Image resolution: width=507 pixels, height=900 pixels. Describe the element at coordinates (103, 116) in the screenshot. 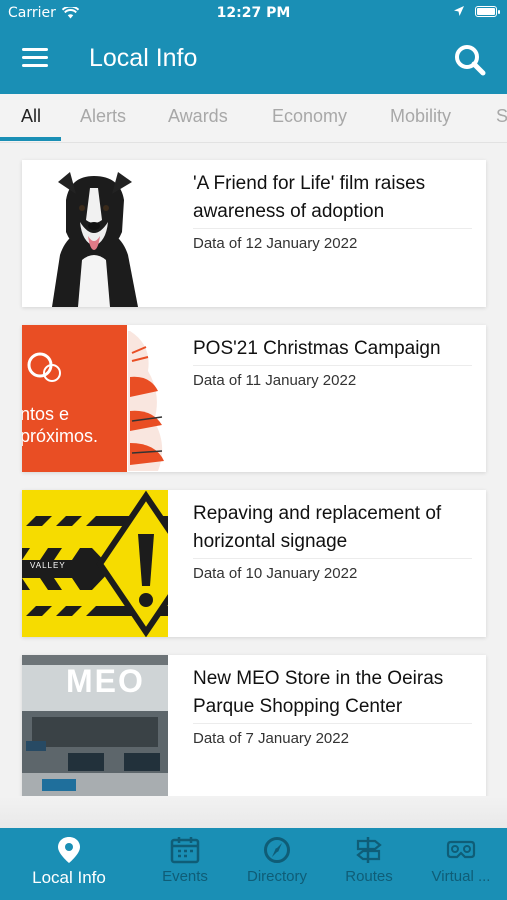

I see `tab-alerts: Alerts` at that location.